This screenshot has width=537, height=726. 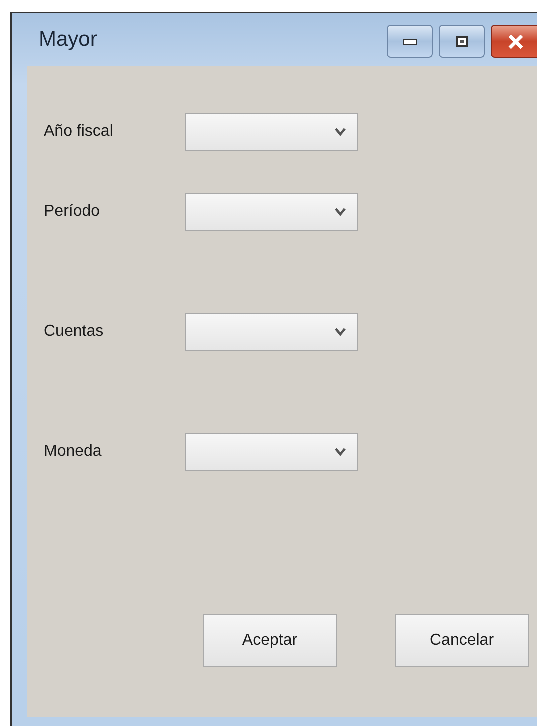 I want to click on window-title: Mayor, so click(x=68, y=39).